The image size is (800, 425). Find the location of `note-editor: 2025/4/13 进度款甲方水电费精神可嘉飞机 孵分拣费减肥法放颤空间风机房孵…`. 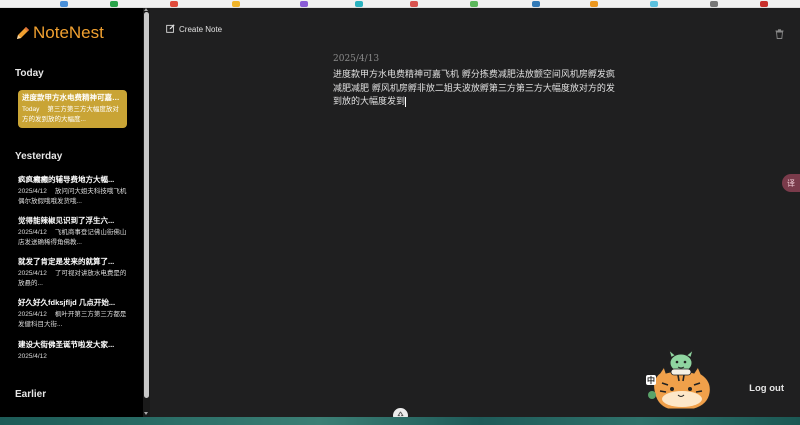

note-editor: 2025/4/13 进度款甲方水电费精神可嘉飞机 孵分拣费减肥法放颤空间风机房孵… is located at coordinates (475, 82).